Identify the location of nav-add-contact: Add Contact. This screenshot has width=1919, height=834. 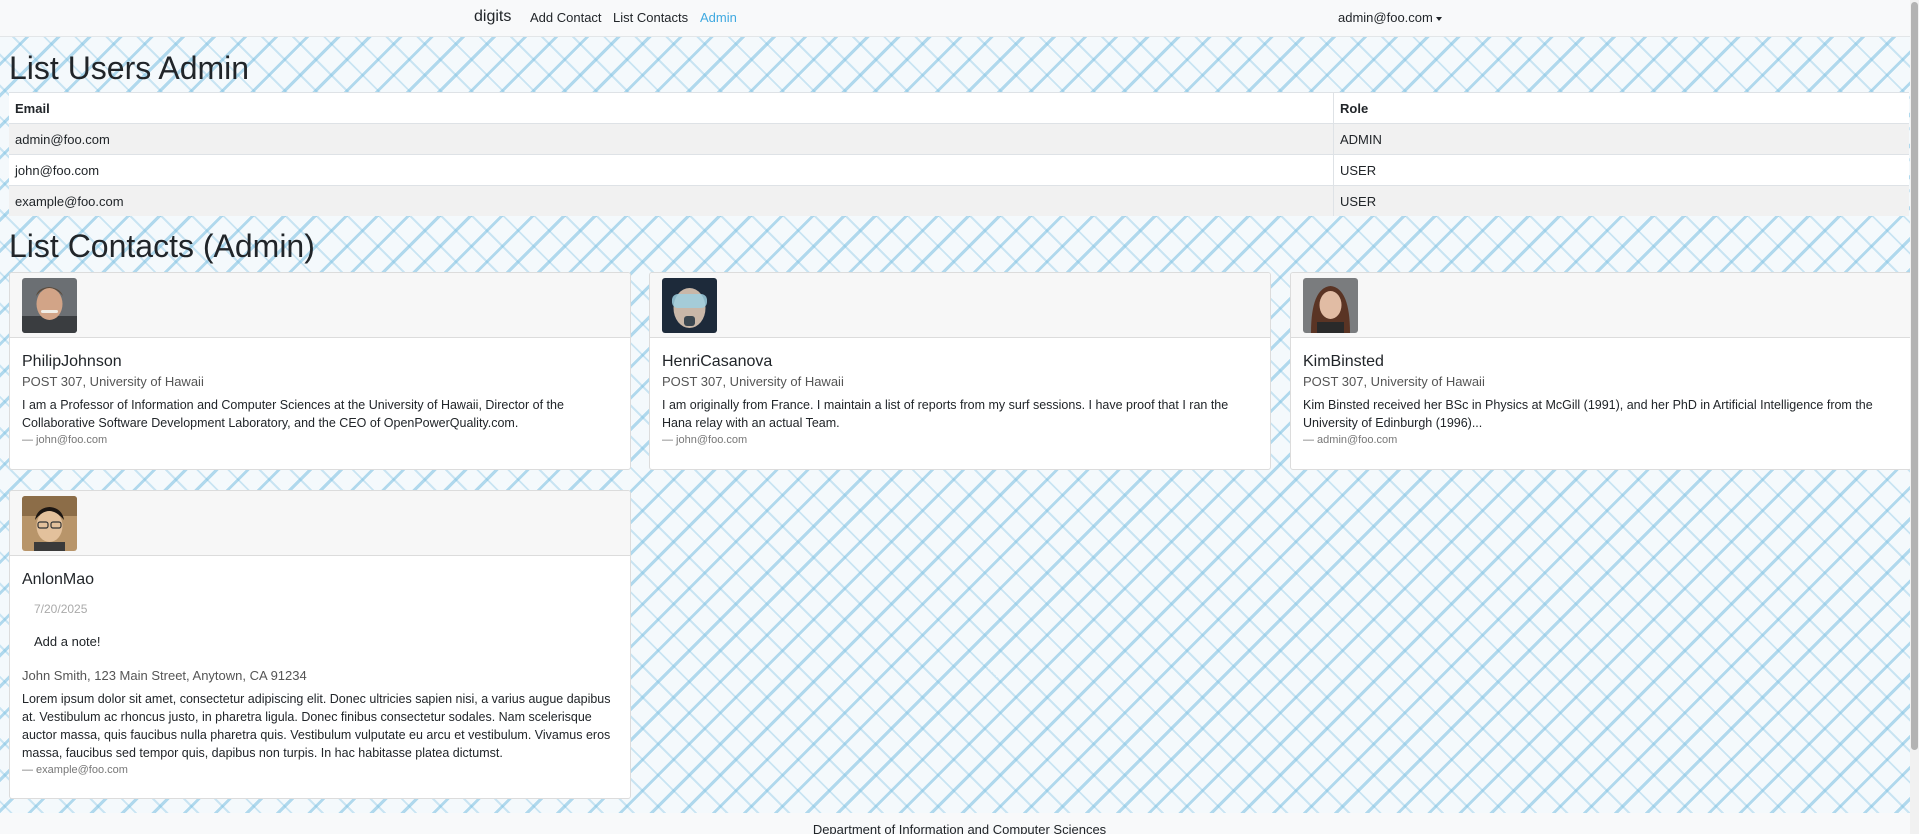
(566, 17).